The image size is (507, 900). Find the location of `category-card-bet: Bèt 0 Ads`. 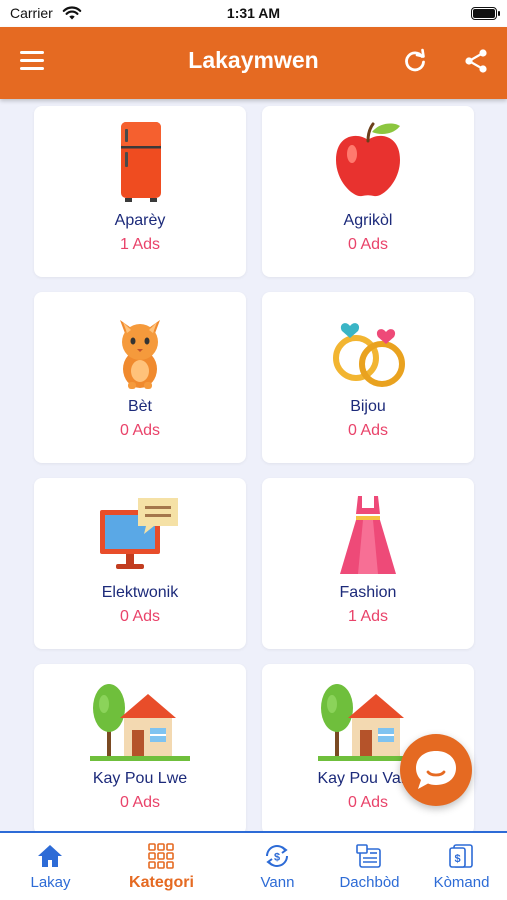

category-card-bet: Bèt 0 Ads is located at coordinates (140, 377).